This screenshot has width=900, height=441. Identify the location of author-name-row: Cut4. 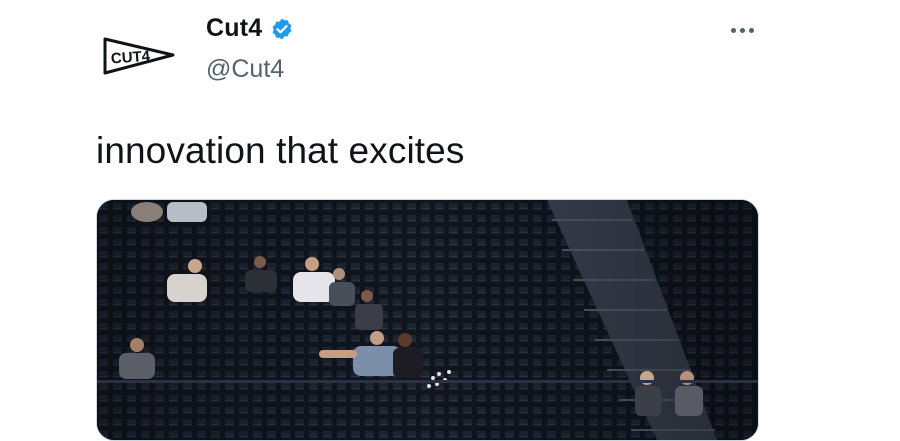
(250, 28).